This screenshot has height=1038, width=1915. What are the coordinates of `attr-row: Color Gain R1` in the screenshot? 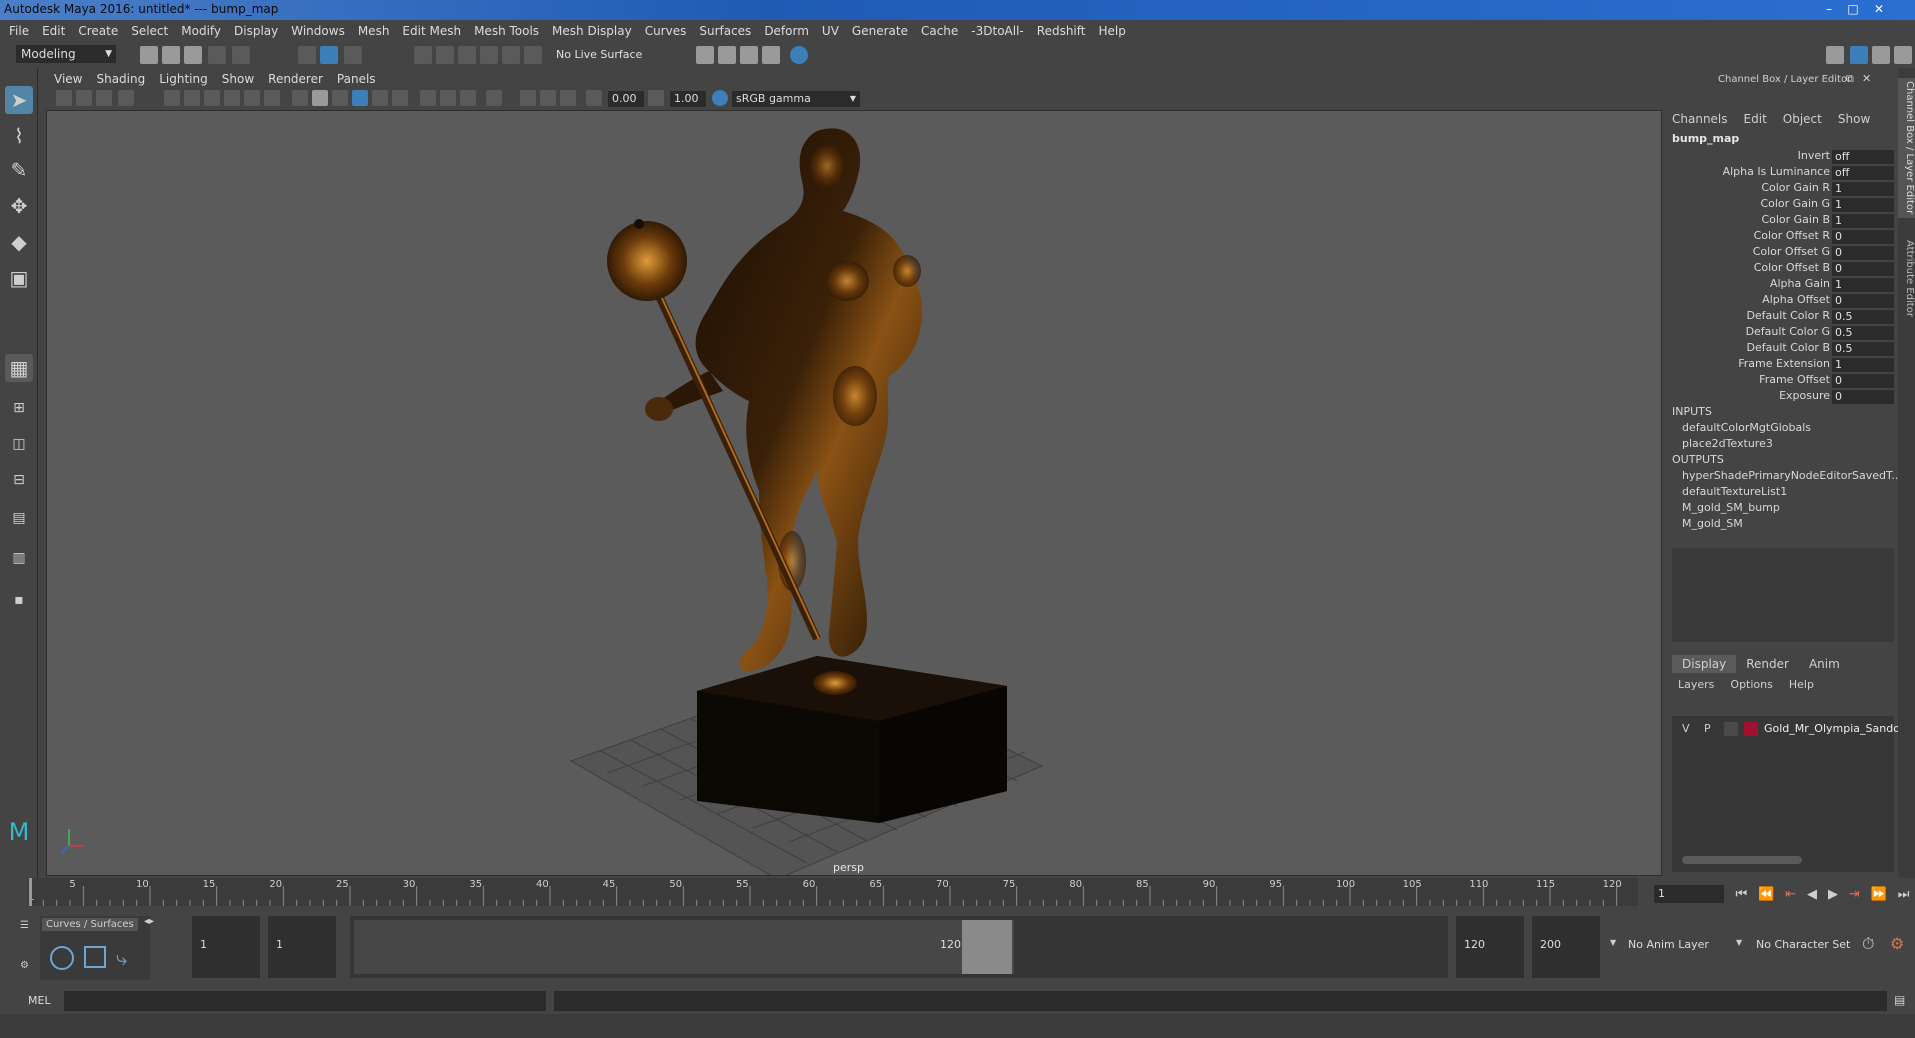 It's located at (1781, 189).